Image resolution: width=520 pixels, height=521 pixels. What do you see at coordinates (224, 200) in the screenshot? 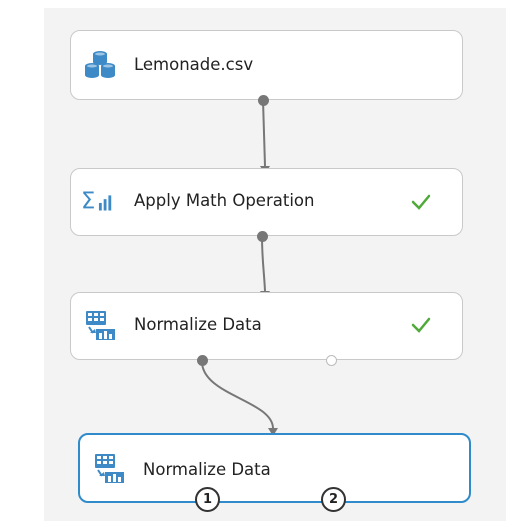
I see `module-label: Apply Math Operation` at bounding box center [224, 200].